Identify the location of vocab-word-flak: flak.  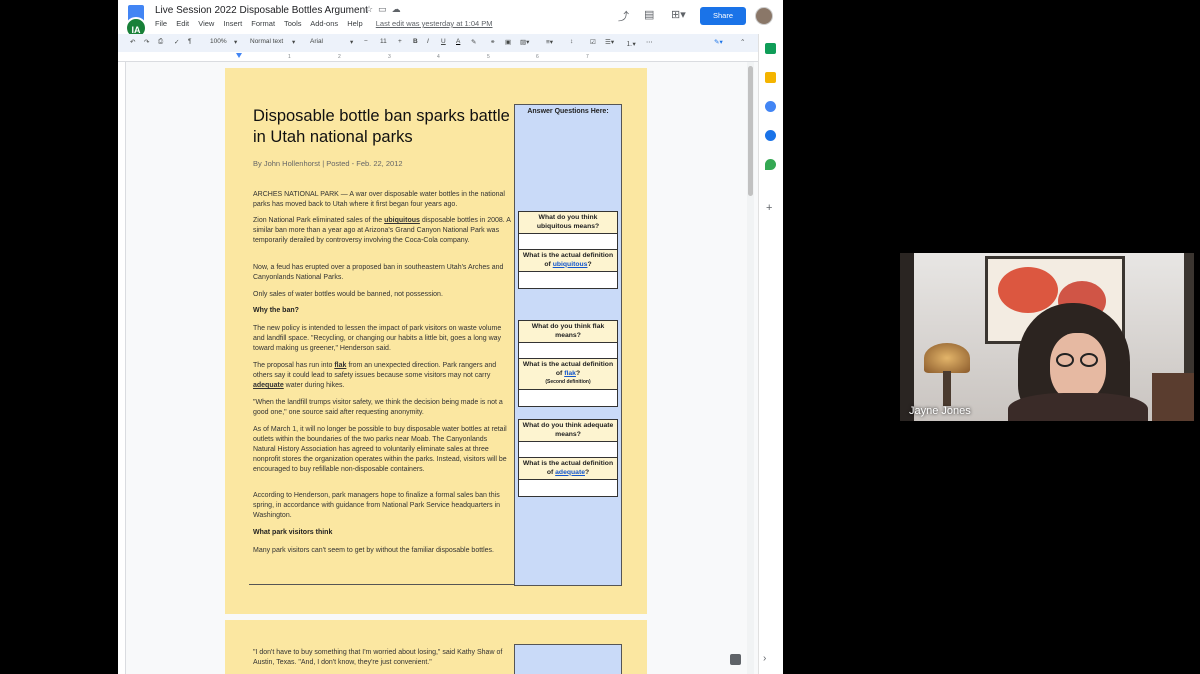
(340, 365).